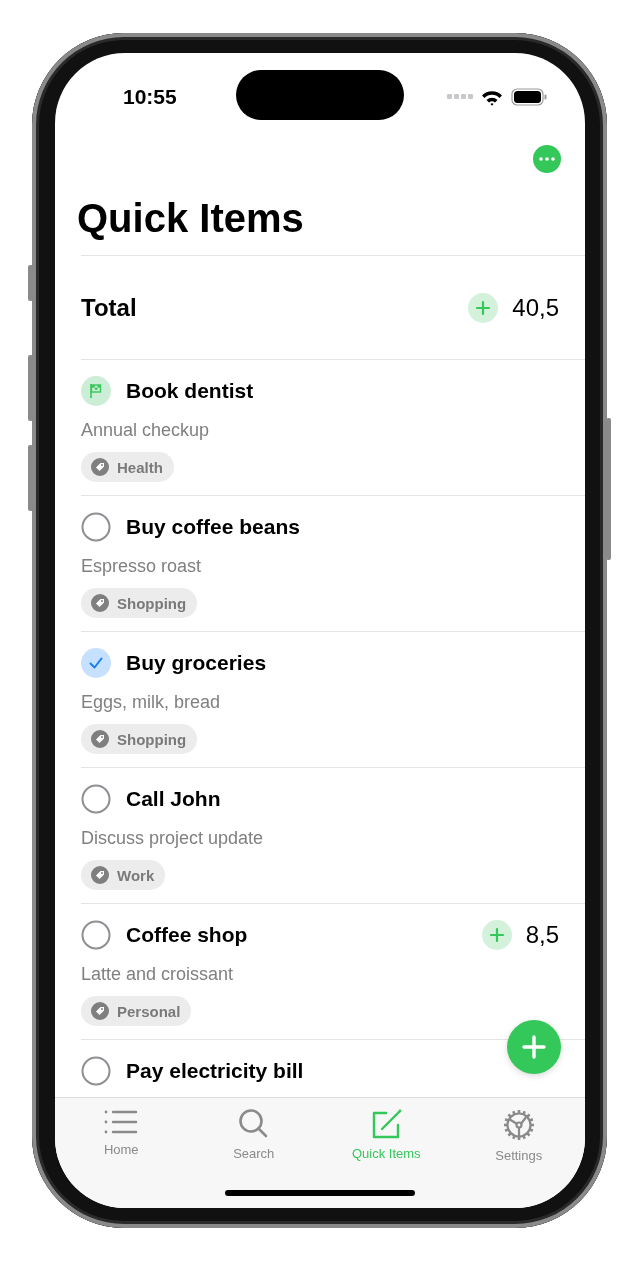 Image resolution: width=640 pixels, height=1261 pixels. What do you see at coordinates (529, 97) in the screenshot?
I see `battery-icon` at bounding box center [529, 97].